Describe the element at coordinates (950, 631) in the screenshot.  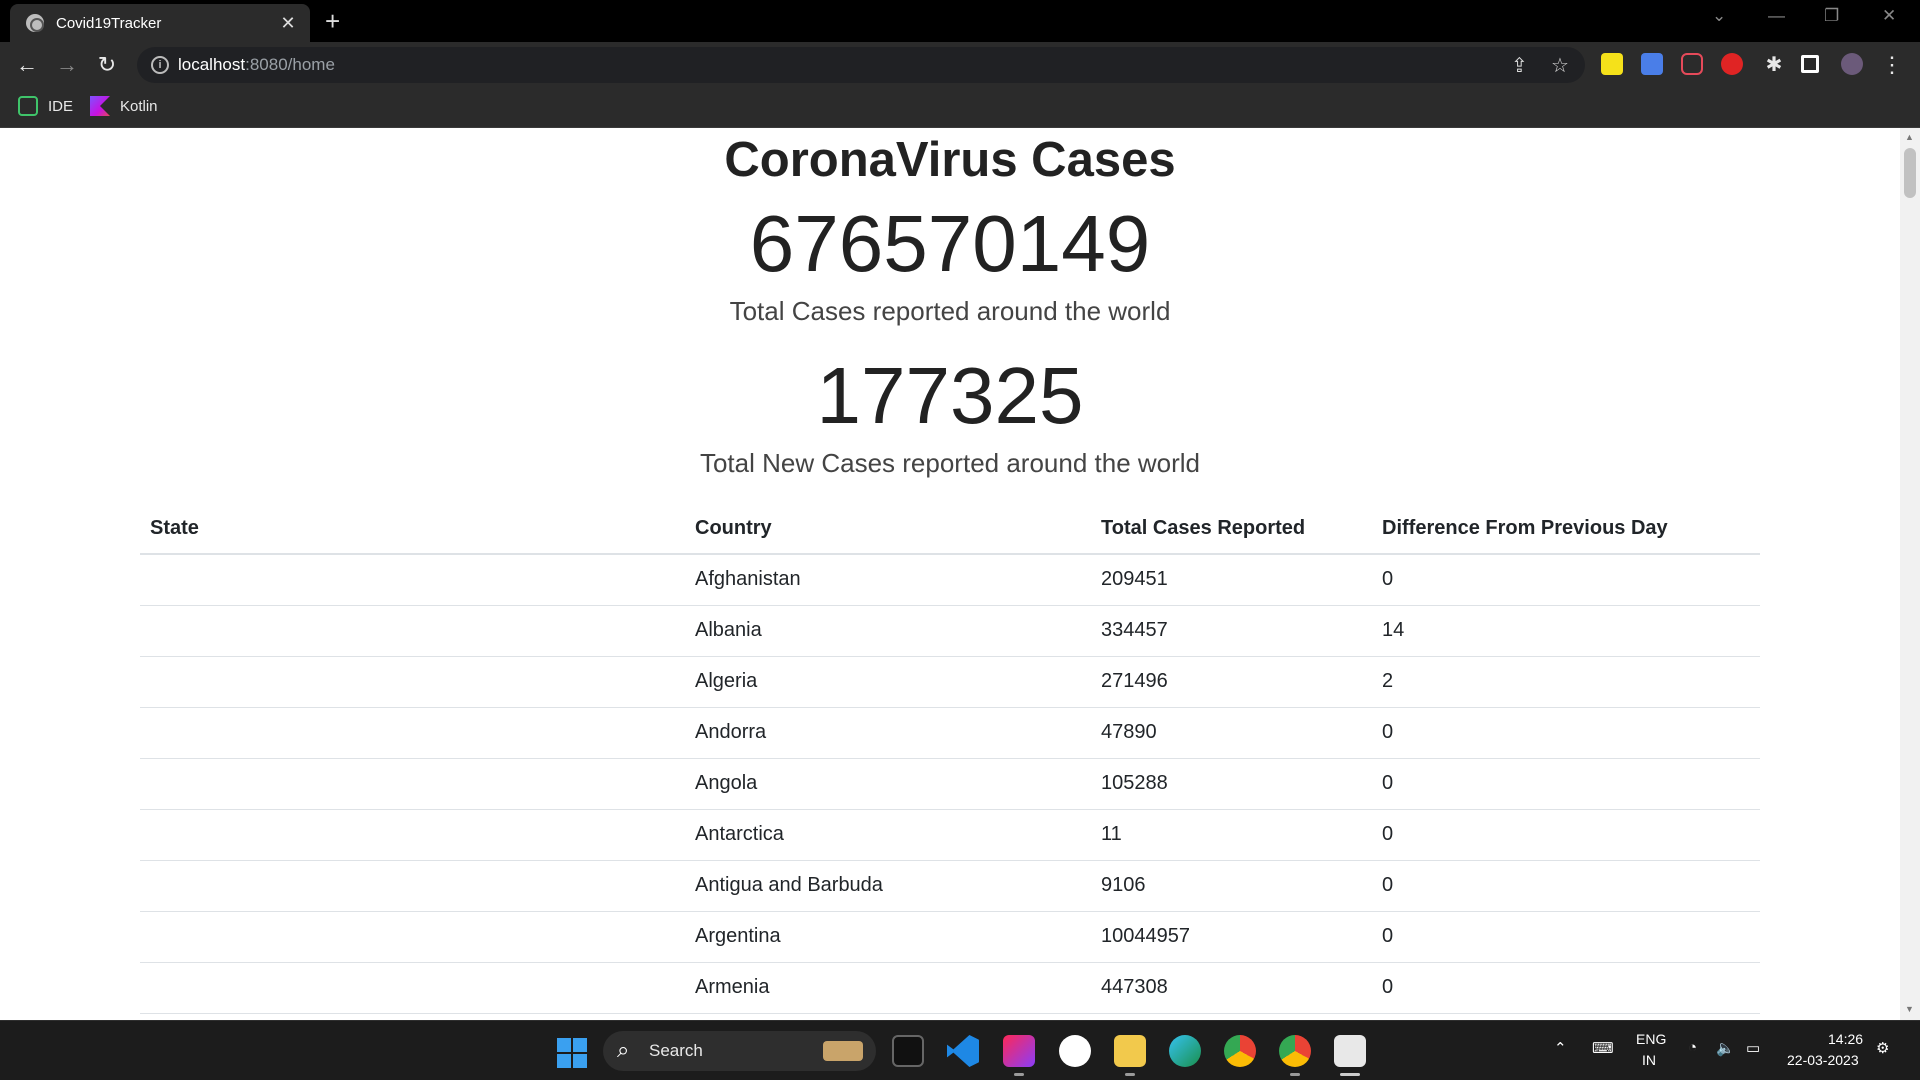
I see `table-row: Albania 334457 14` at that location.